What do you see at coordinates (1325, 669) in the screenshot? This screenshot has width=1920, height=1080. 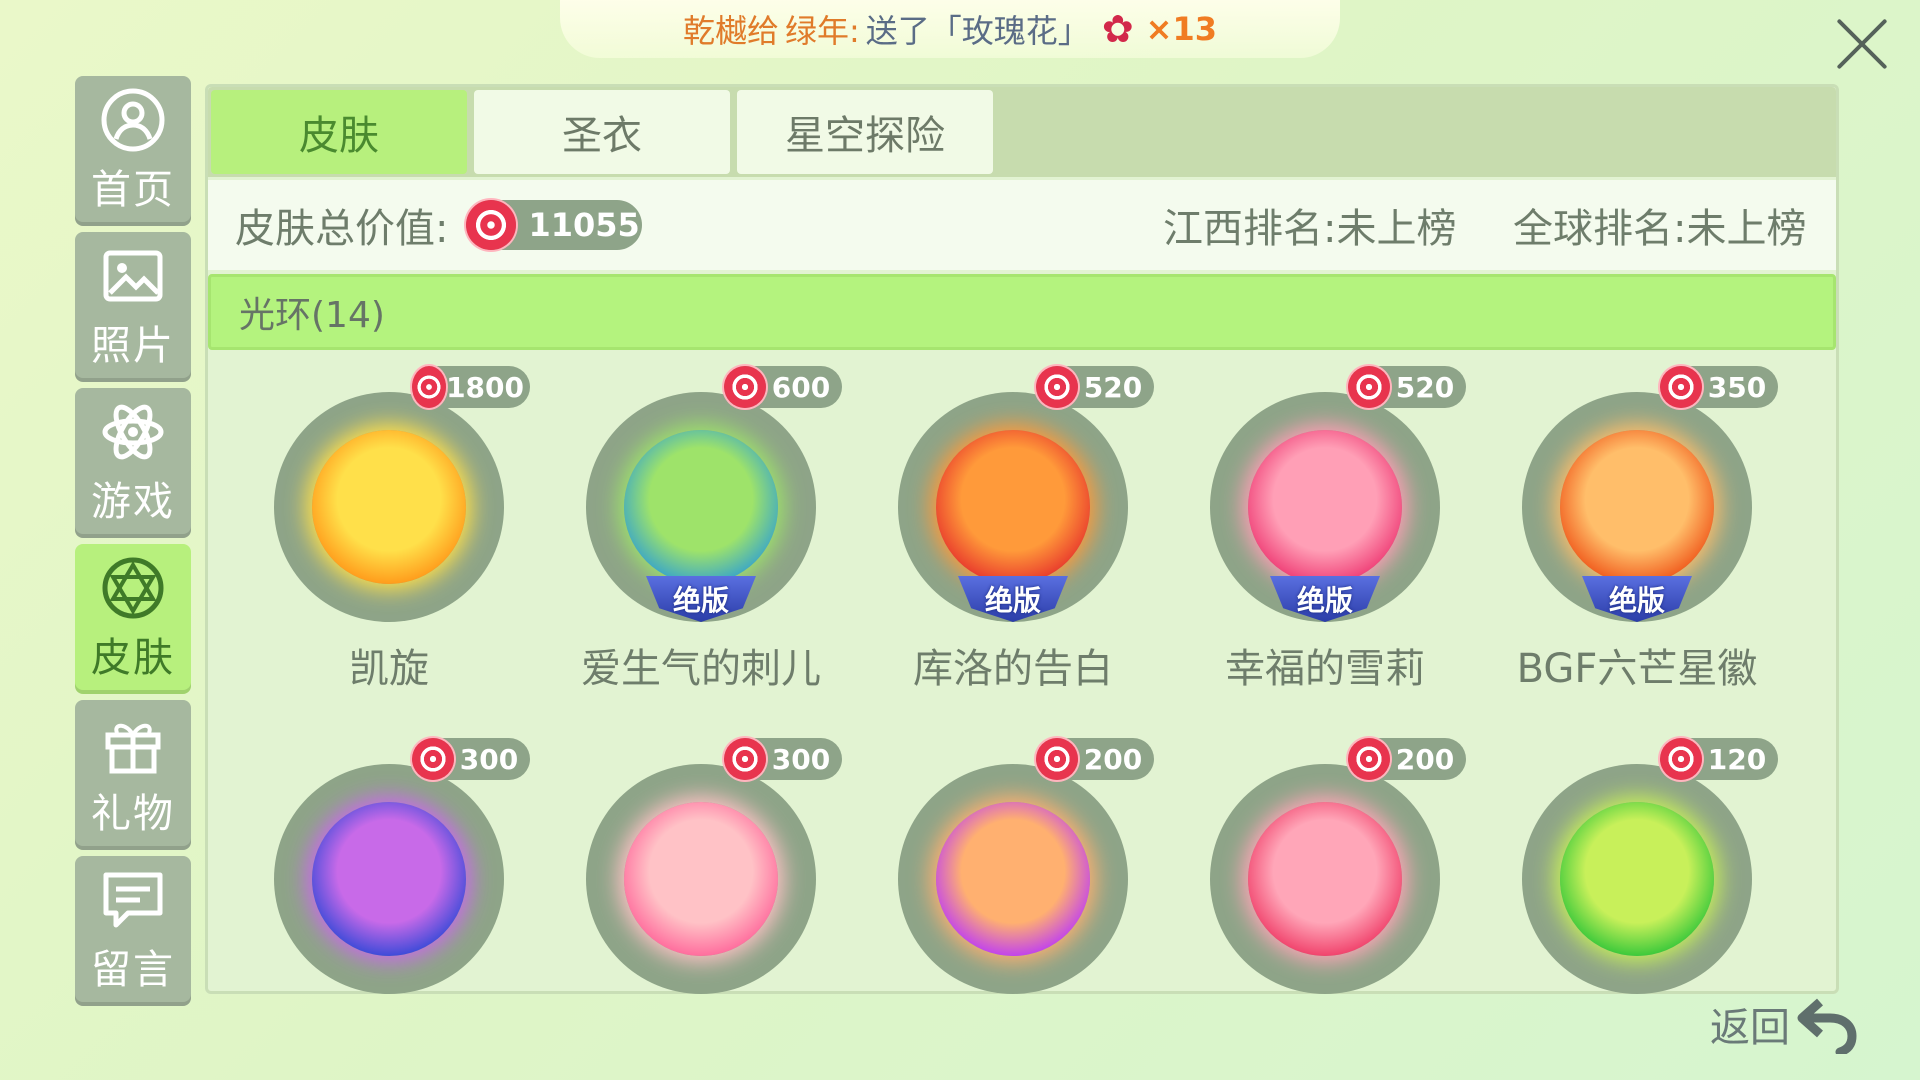 I see `skin-name: 幸福的雪莉` at bounding box center [1325, 669].